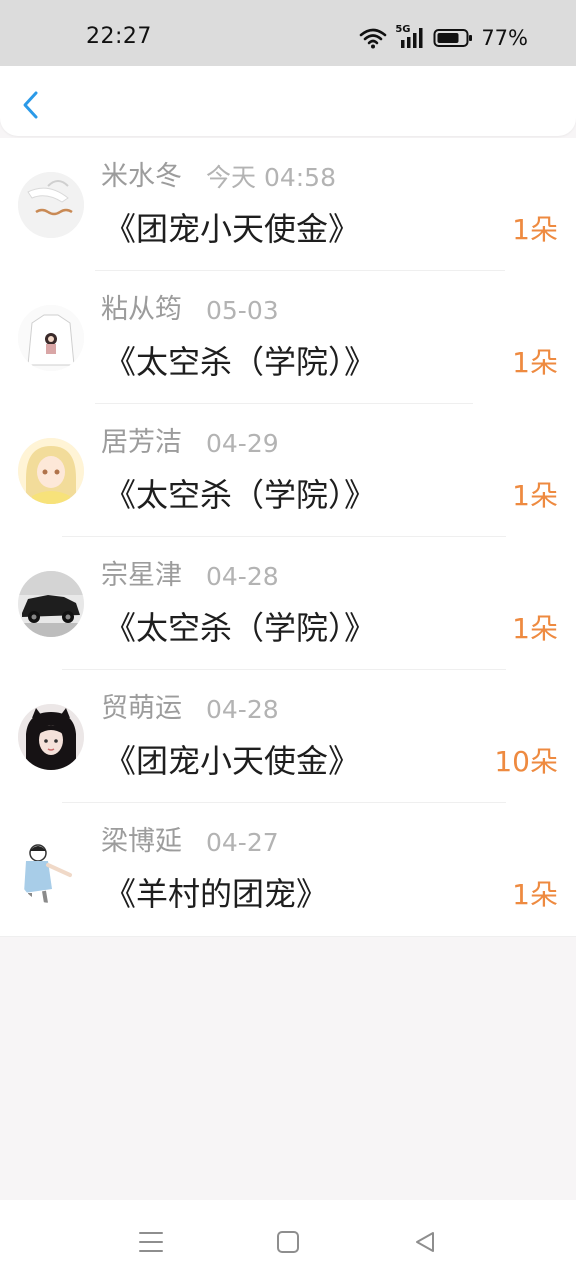 The width and height of the screenshot is (576, 1280). I want to click on battery-icon, so click(453, 38).